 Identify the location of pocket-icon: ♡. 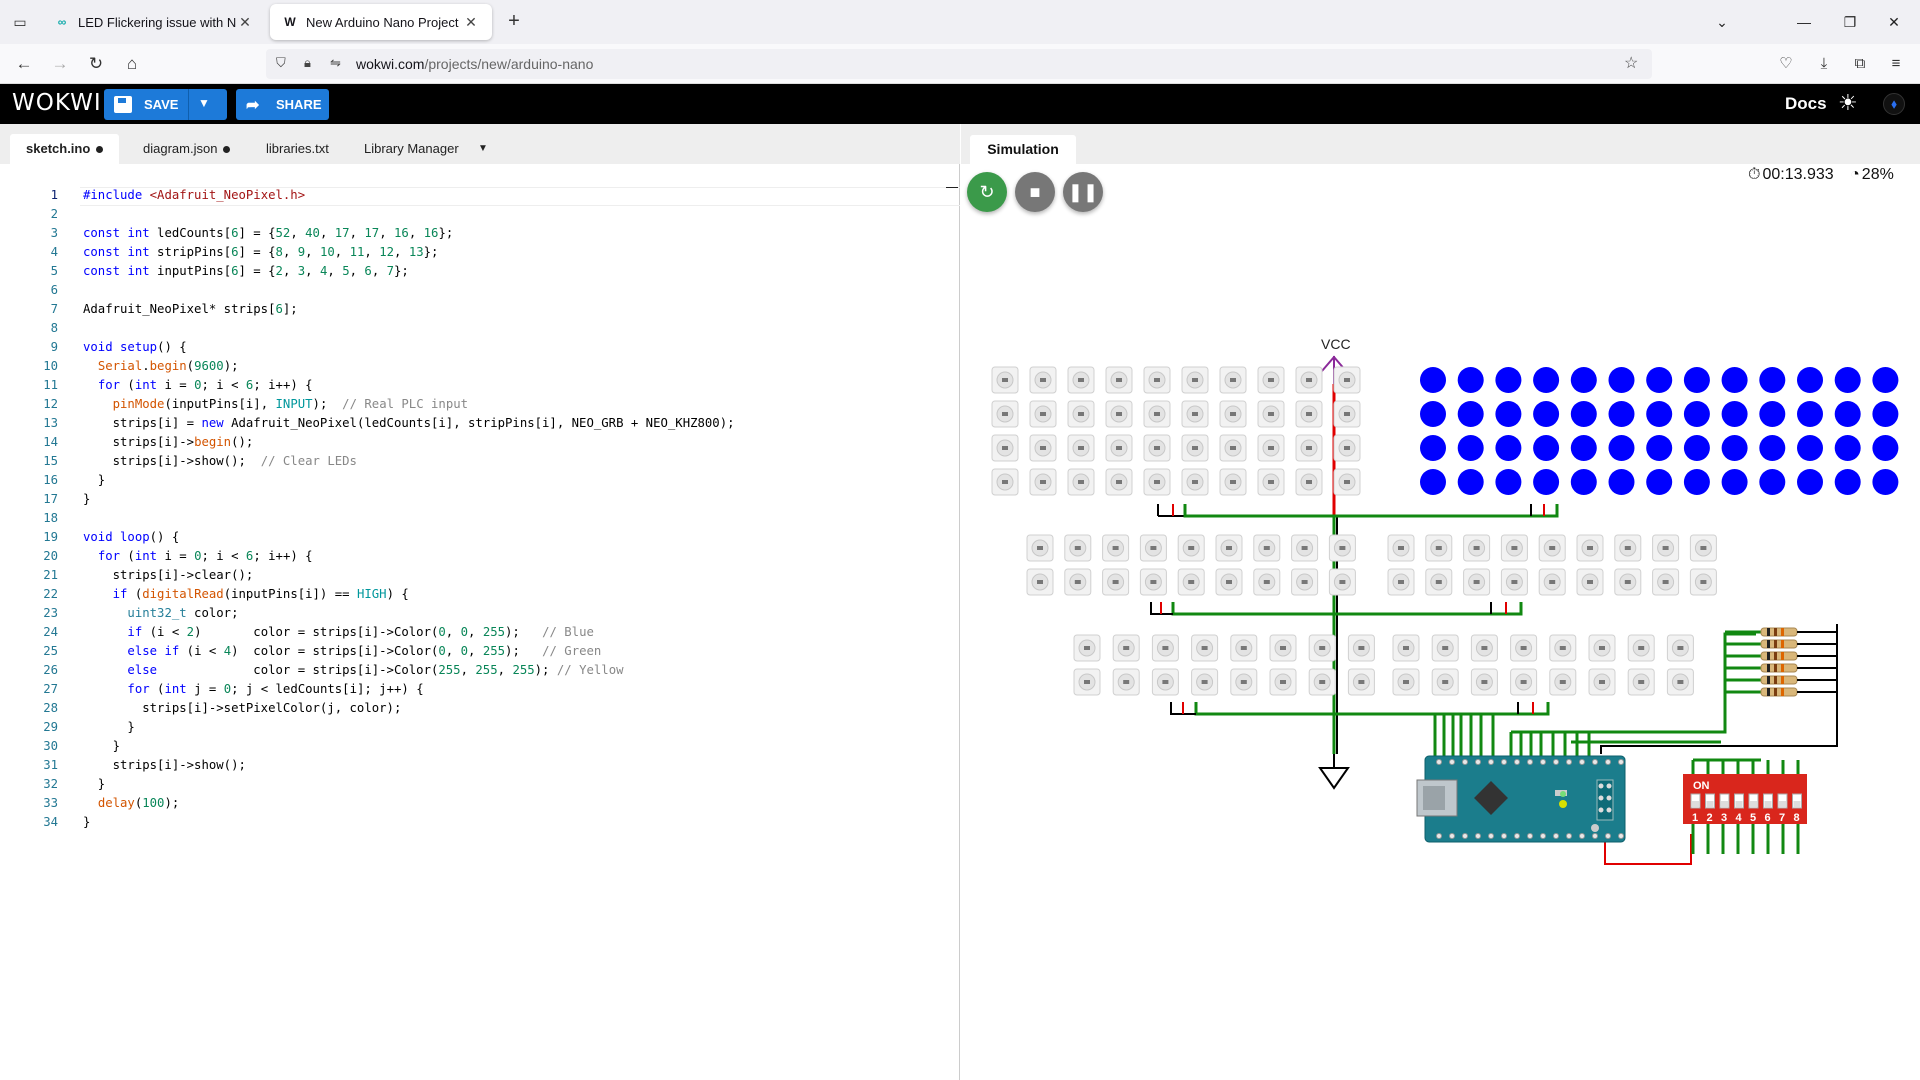
(1786, 64).